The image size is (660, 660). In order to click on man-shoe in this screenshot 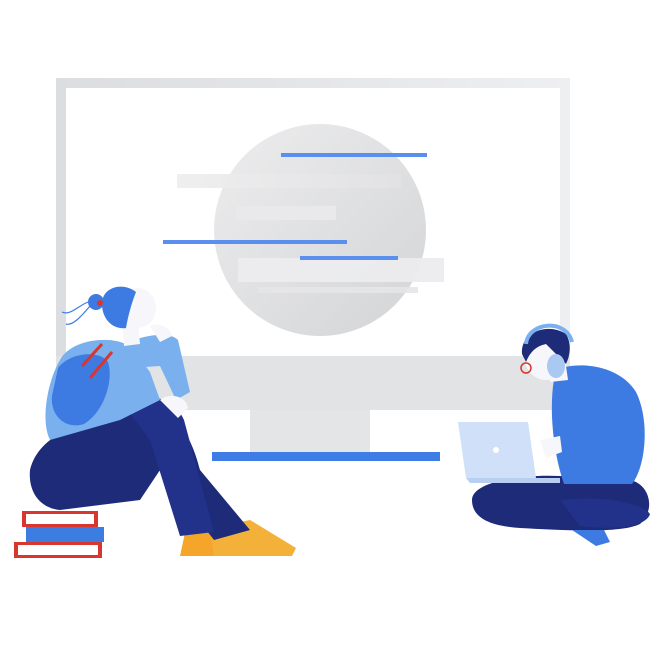, I will do `click(591, 538)`.